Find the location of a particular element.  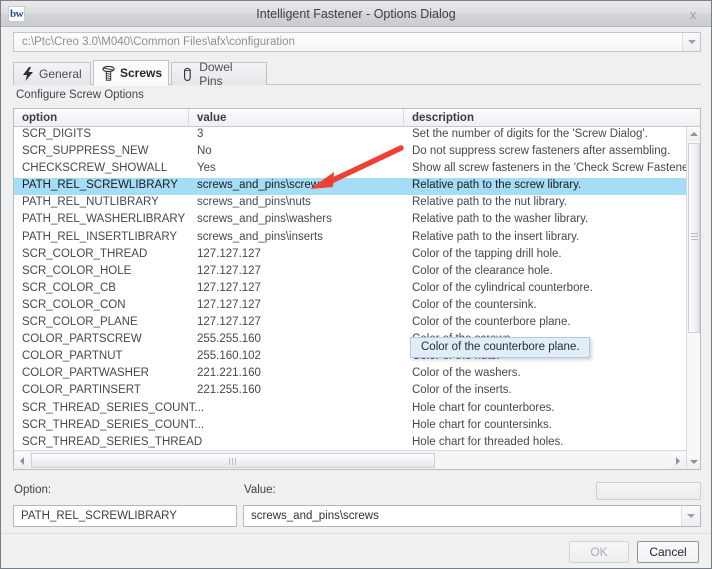

tab-general: General is located at coordinates (52, 73).